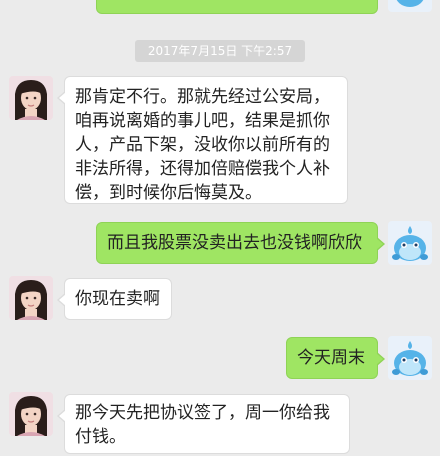 This screenshot has width=440, height=456. Describe the element at coordinates (202, 97) in the screenshot. I see `message-line: 那肯定不行。那就先经过公安局，` at that location.